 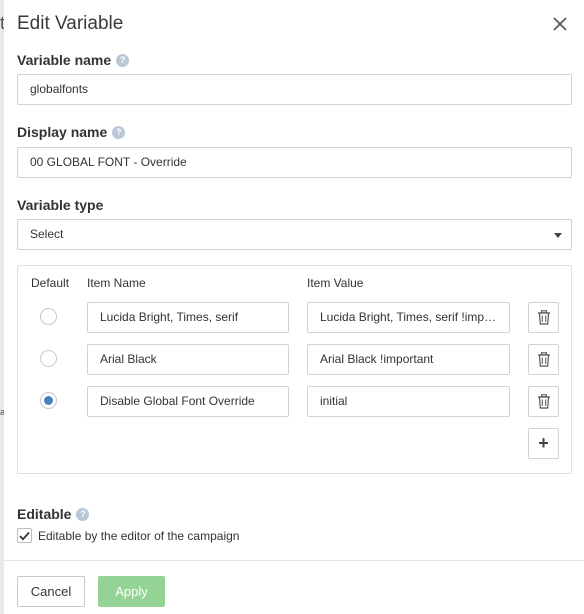 I want to click on variable-type-label-text: Variable type, so click(x=60, y=205).